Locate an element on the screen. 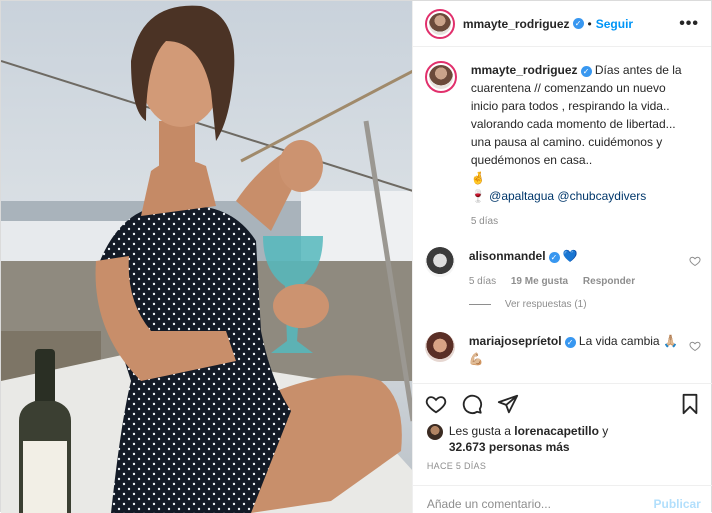 Image resolution: width=712 pixels, height=513 pixels. mention-chubcaydivers: @chubcaydivers is located at coordinates (601, 196).